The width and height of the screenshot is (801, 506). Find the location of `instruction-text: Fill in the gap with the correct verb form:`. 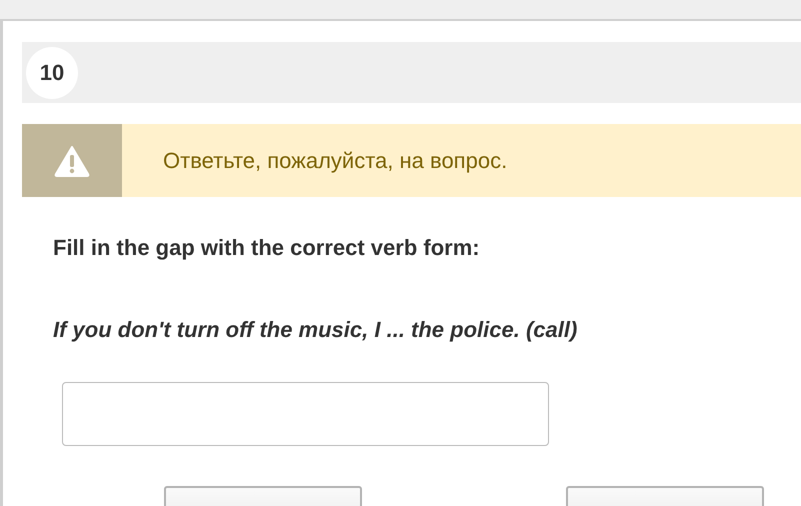

instruction-text: Fill in the gap with the correct verb form: is located at coordinates (267, 248).